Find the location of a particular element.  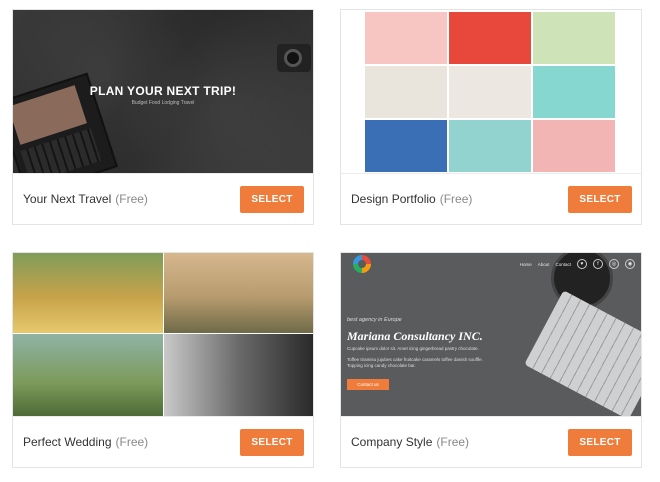

template-title: Your Next Travel (Free) is located at coordinates (85, 199).